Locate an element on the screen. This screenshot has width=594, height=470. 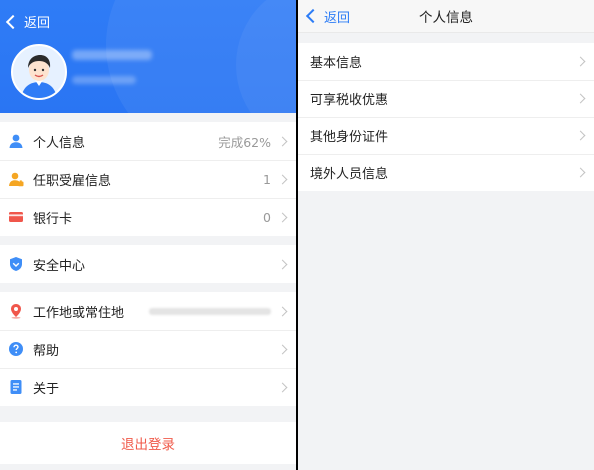
menu-item-label: 个人信息 is located at coordinates (59, 143).